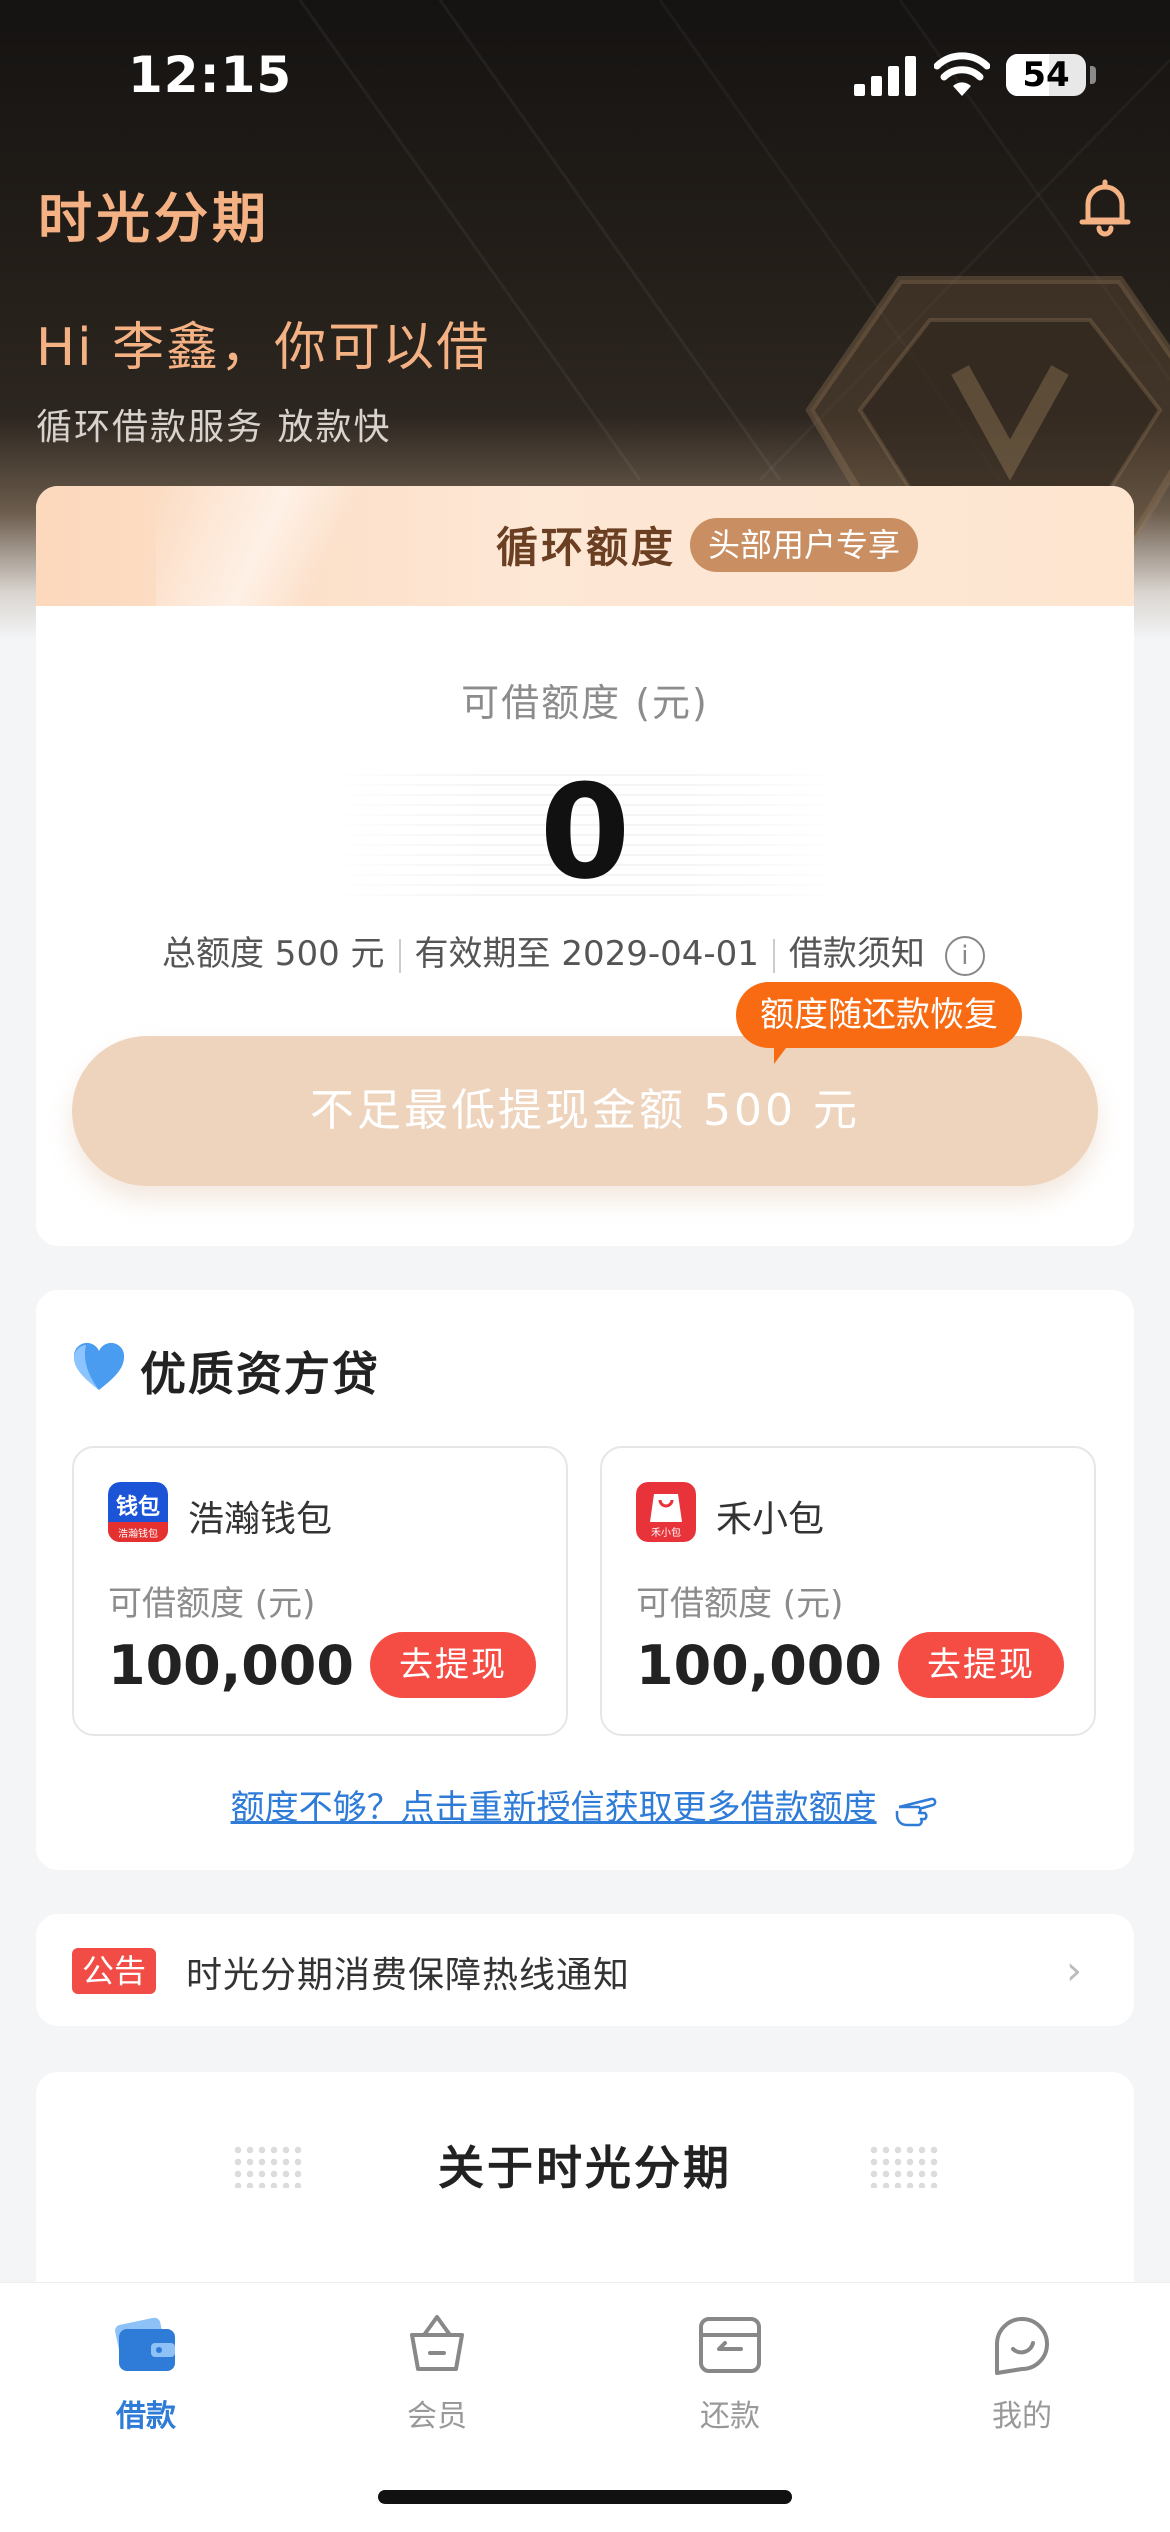  I want to click on battery-icon: 54, so click(1046, 75).